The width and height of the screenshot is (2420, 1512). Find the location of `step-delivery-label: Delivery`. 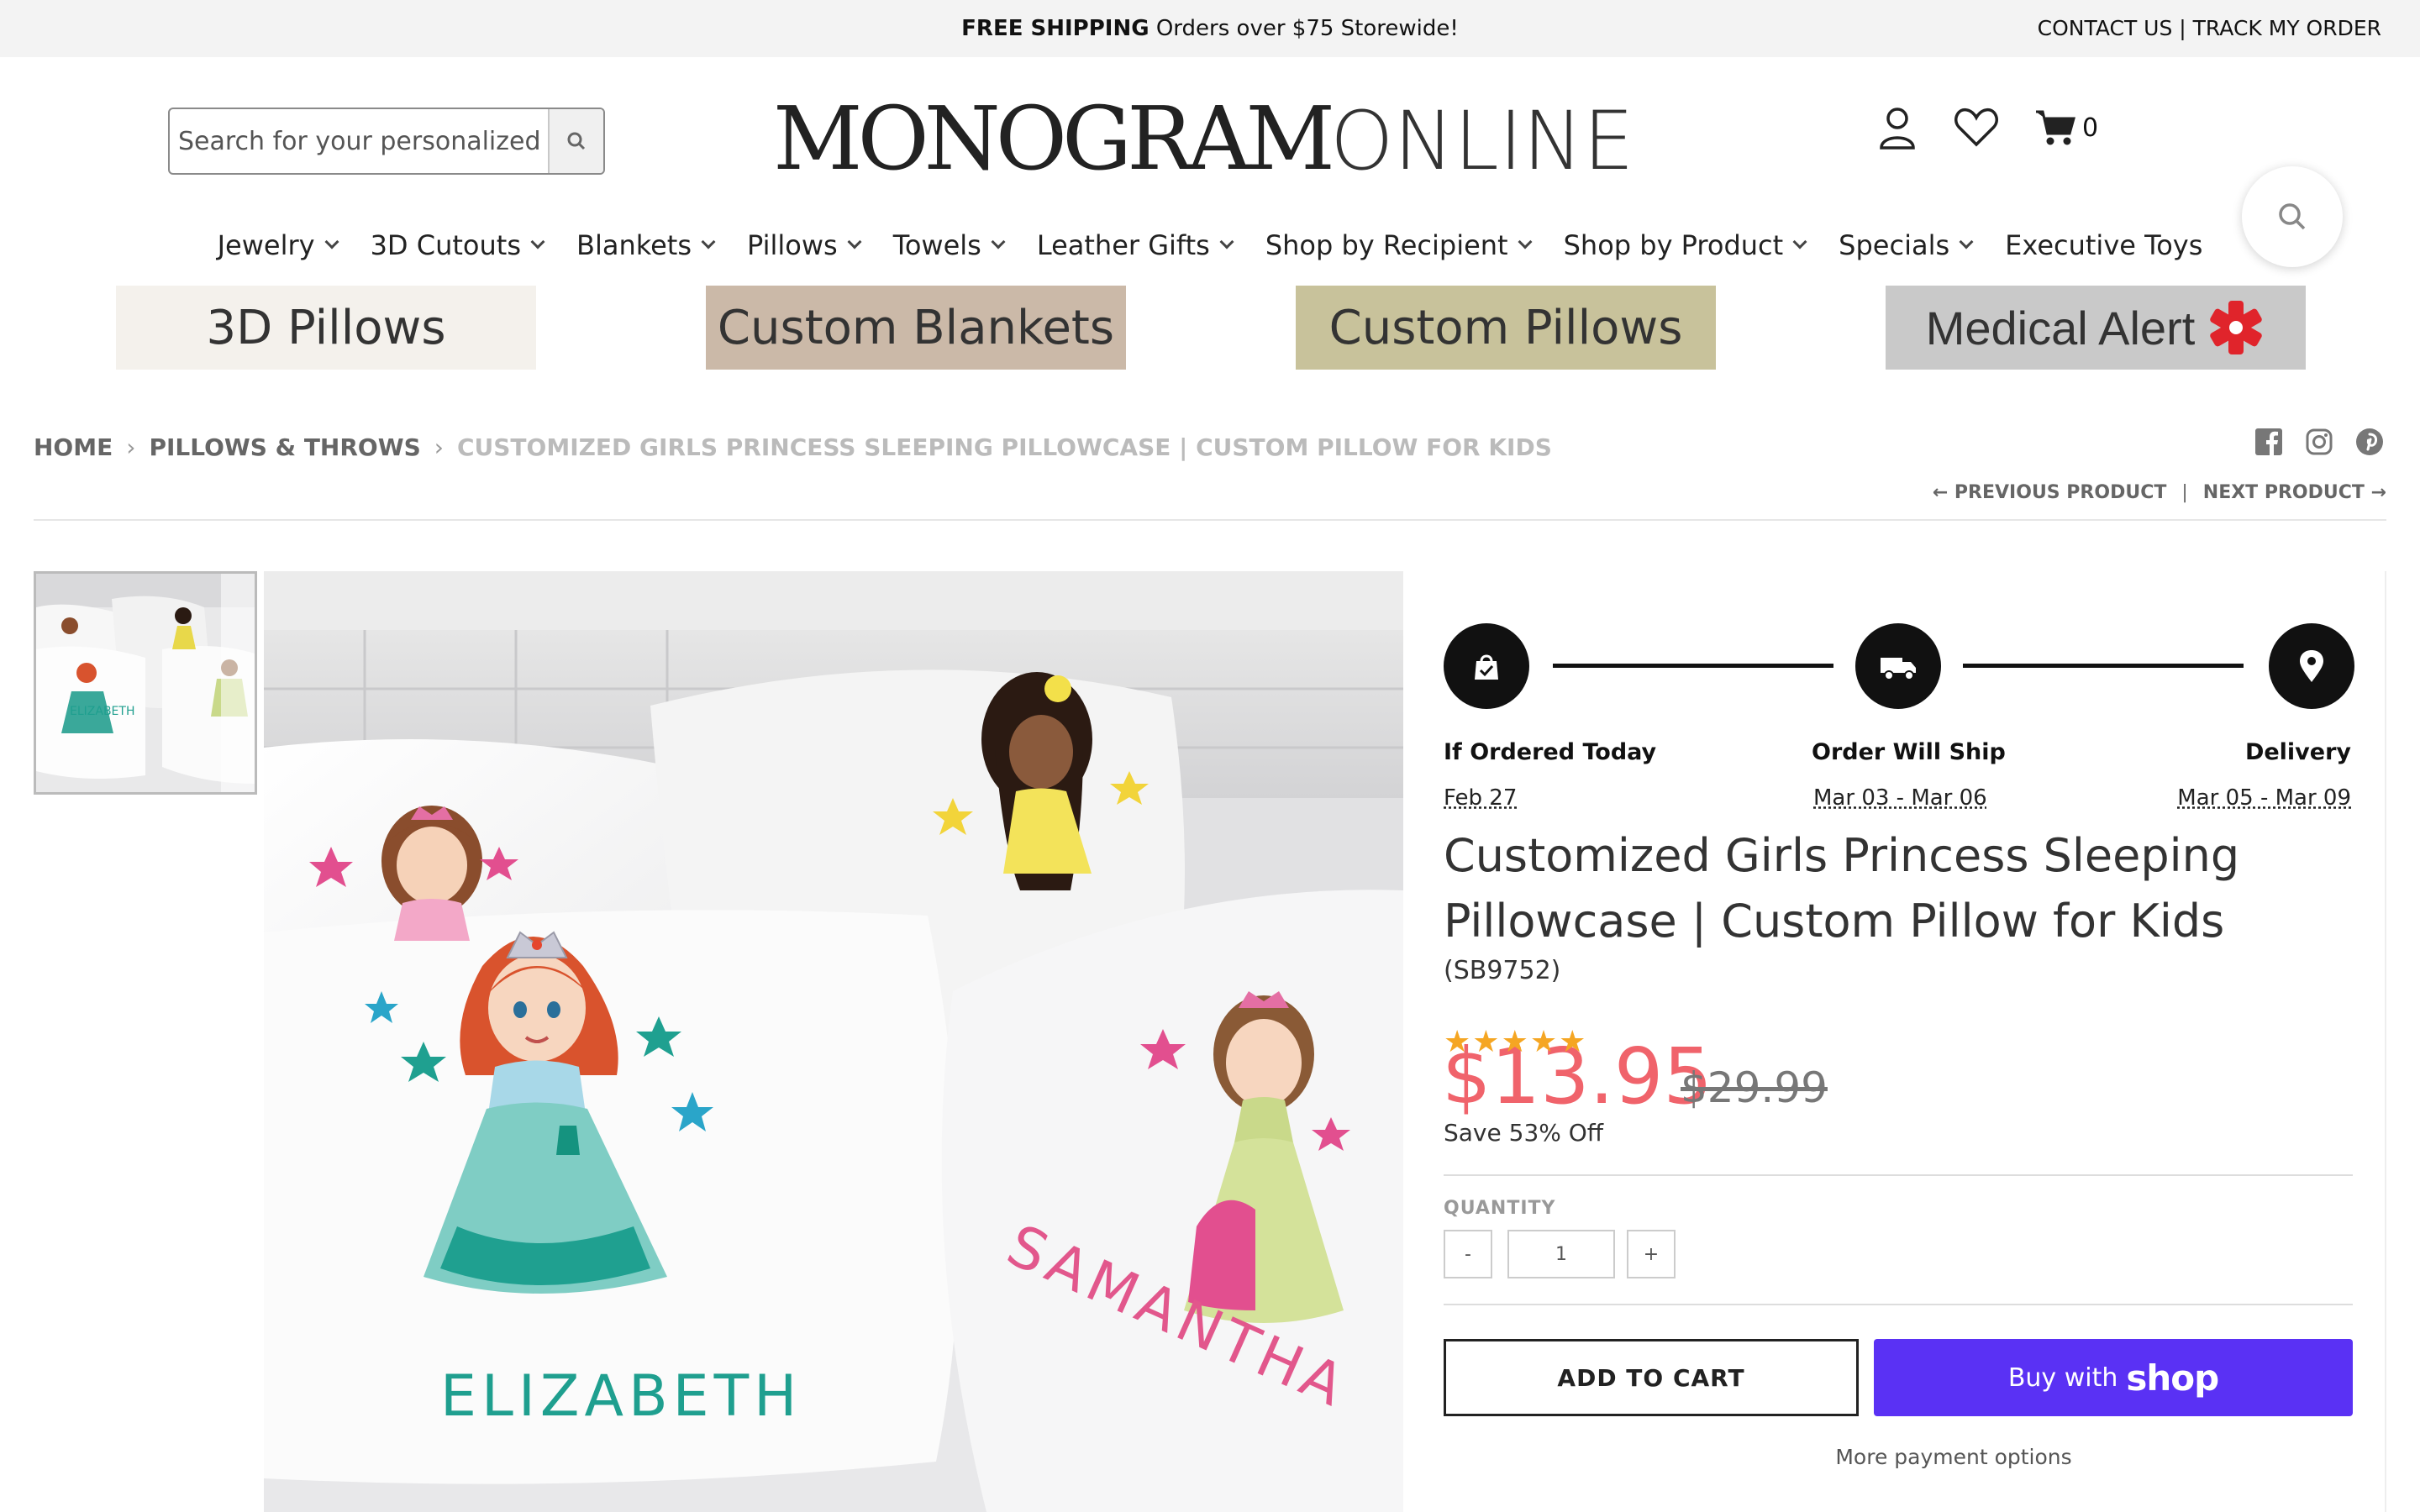

step-delivery-label: Delivery is located at coordinates (2297, 752).